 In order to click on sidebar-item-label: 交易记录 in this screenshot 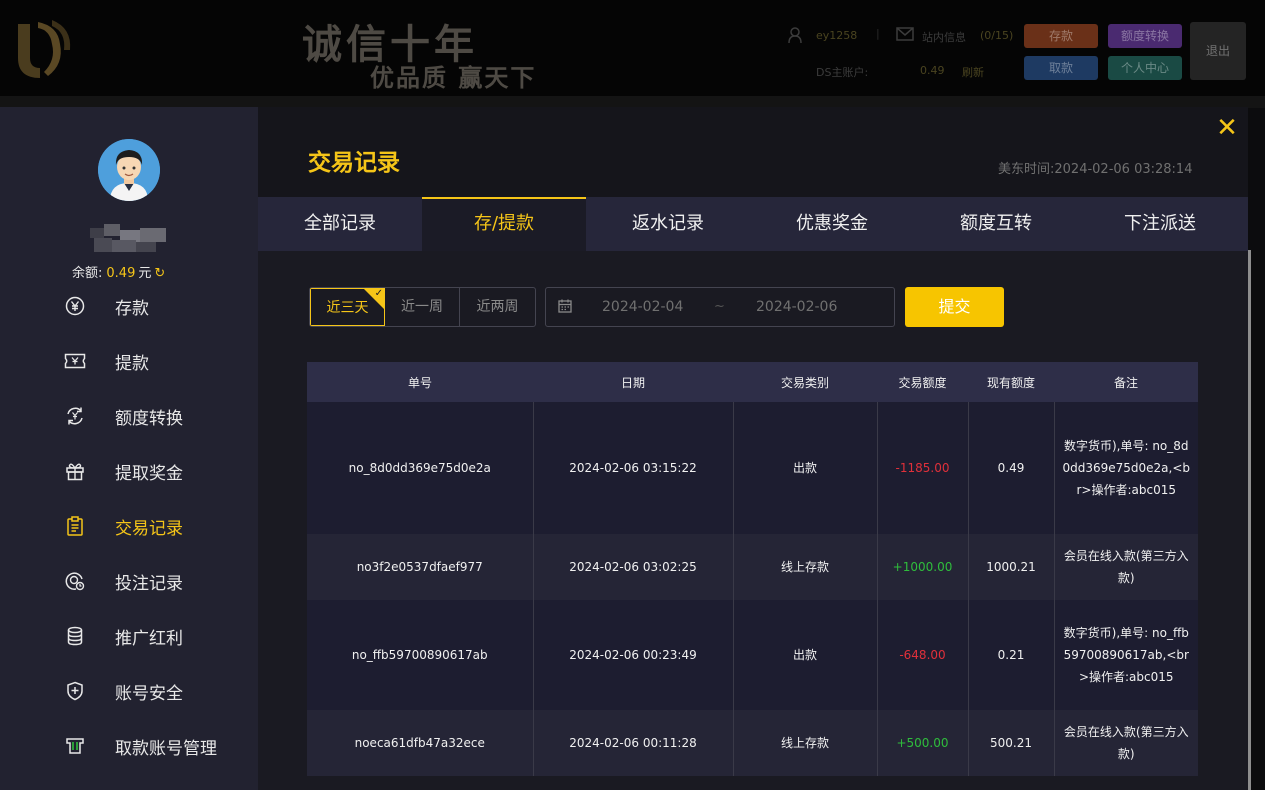, I will do `click(149, 528)`.